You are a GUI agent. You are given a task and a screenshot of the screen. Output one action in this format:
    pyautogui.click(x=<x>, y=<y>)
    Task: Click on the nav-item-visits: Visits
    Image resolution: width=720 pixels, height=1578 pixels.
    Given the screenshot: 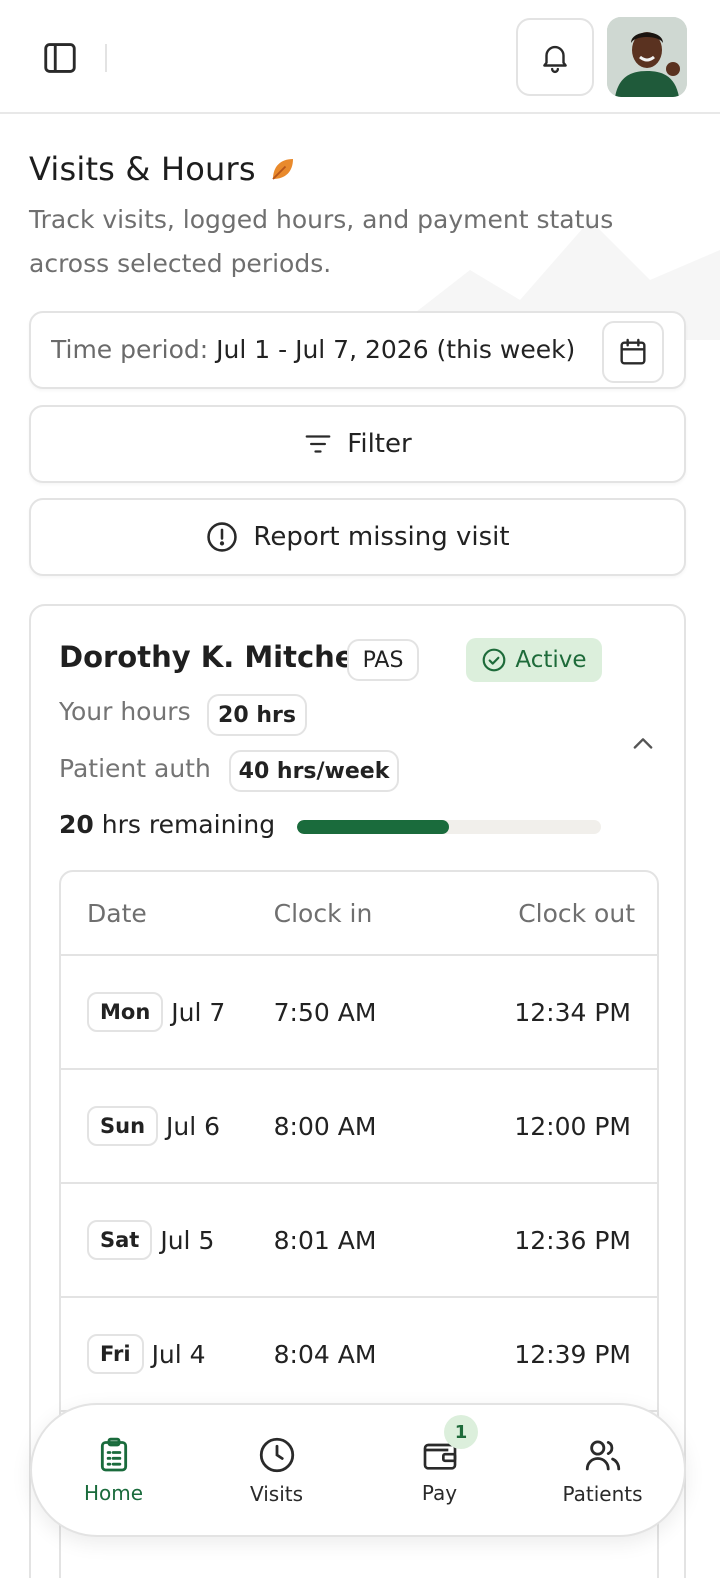 What is the action you would take?
    pyautogui.click(x=276, y=1470)
    